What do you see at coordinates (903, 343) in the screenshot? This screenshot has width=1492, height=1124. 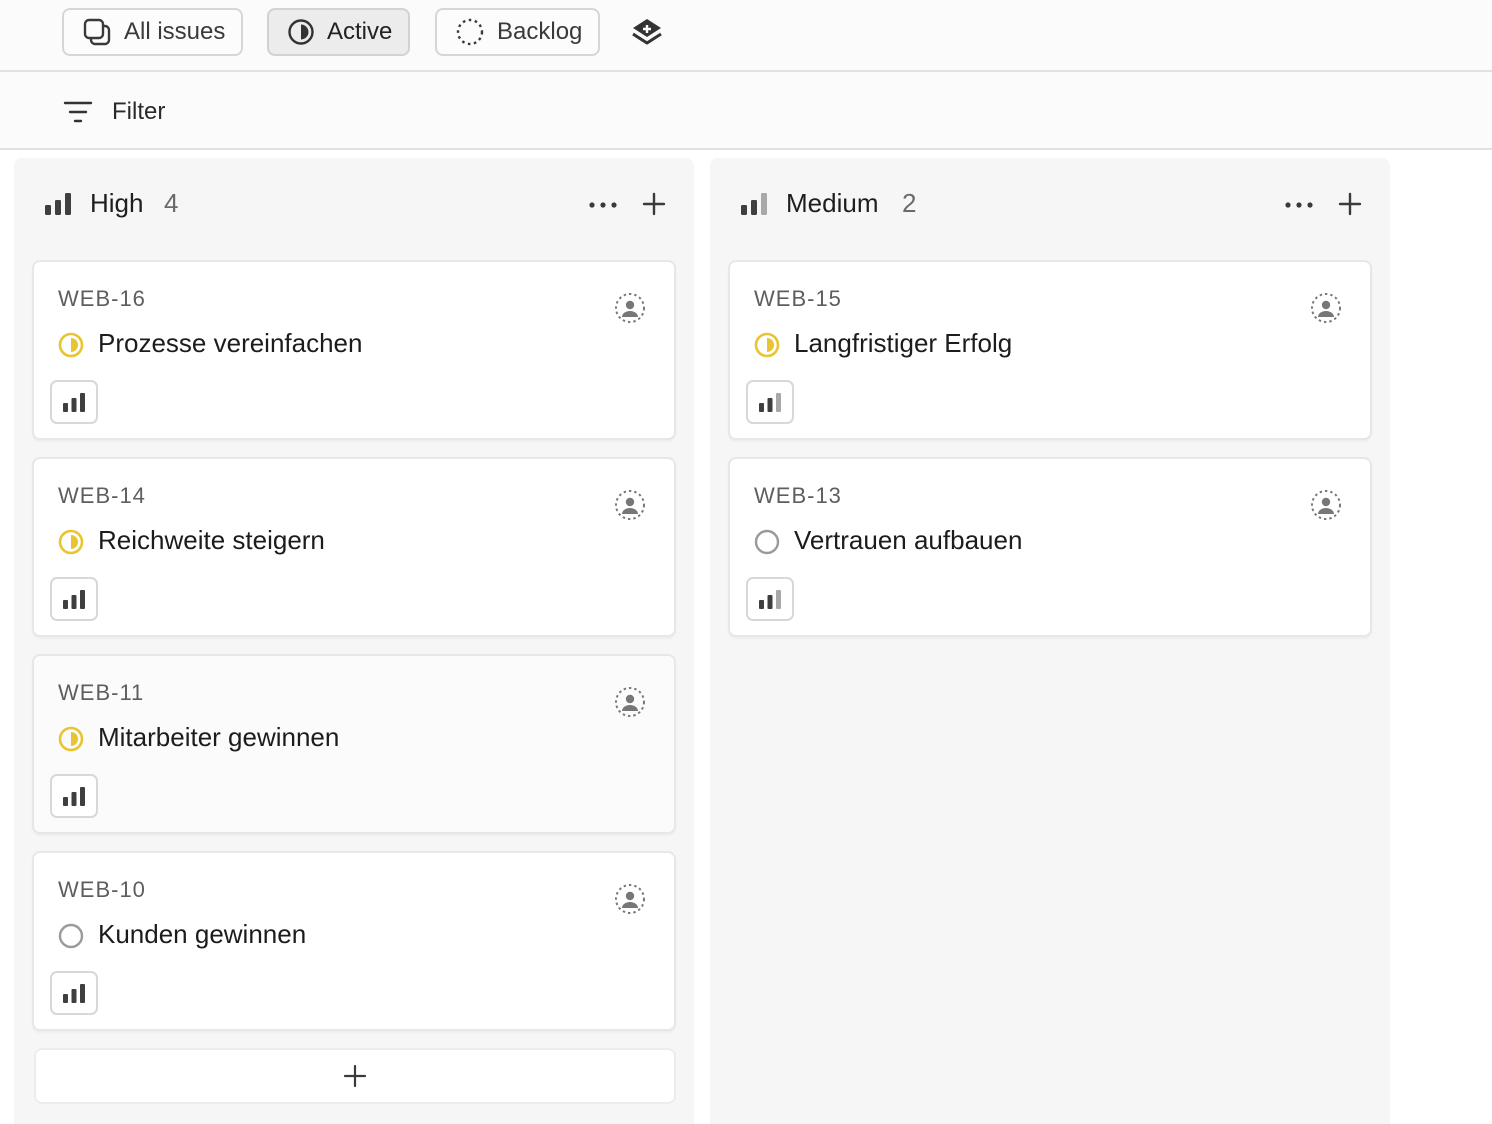 I see `issue-title: Langfristiger Erfolg` at bounding box center [903, 343].